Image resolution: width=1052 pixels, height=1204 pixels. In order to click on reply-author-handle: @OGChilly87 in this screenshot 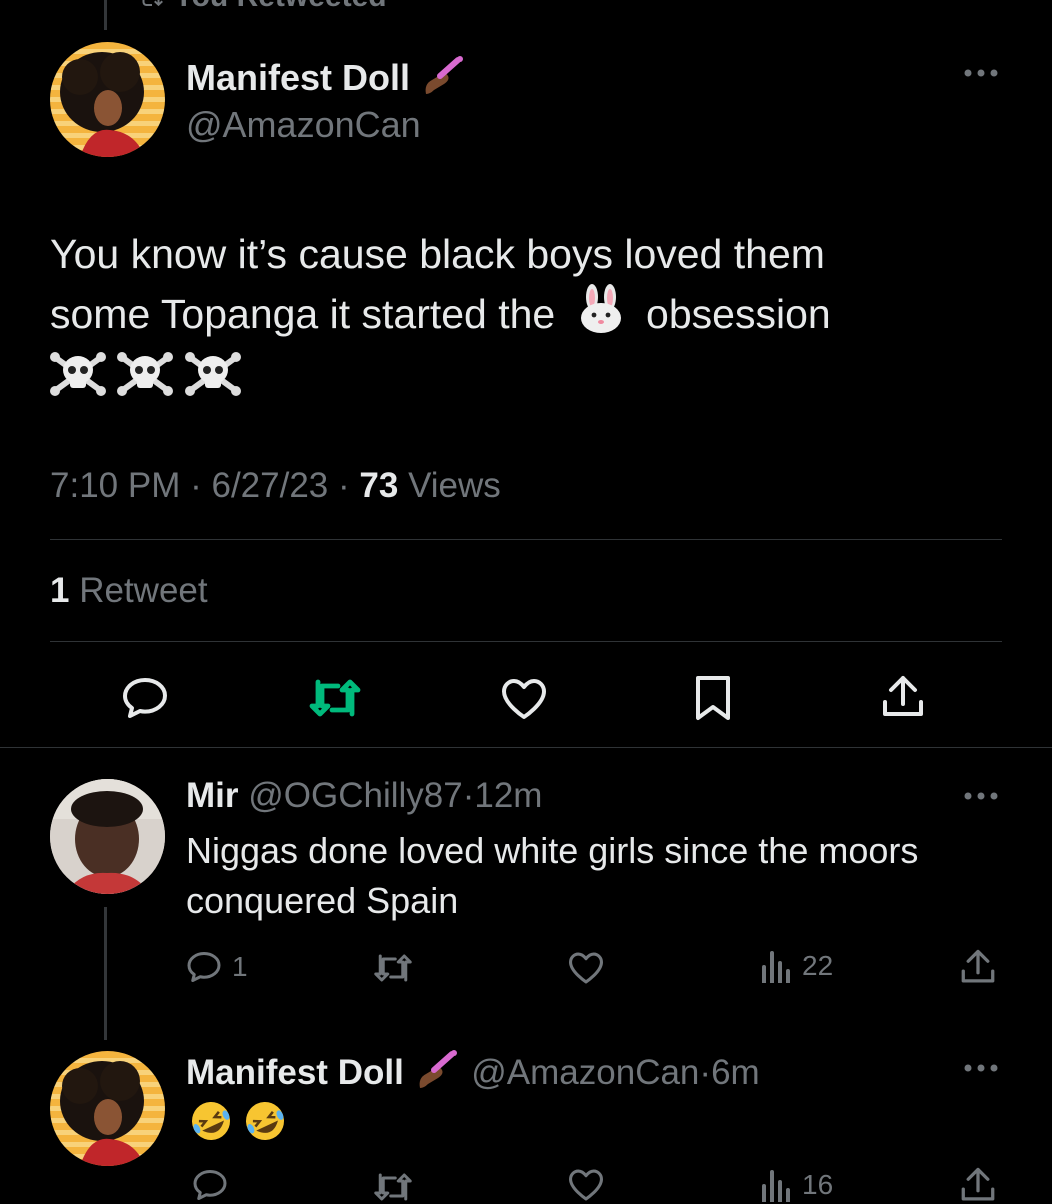, I will do `click(355, 795)`.